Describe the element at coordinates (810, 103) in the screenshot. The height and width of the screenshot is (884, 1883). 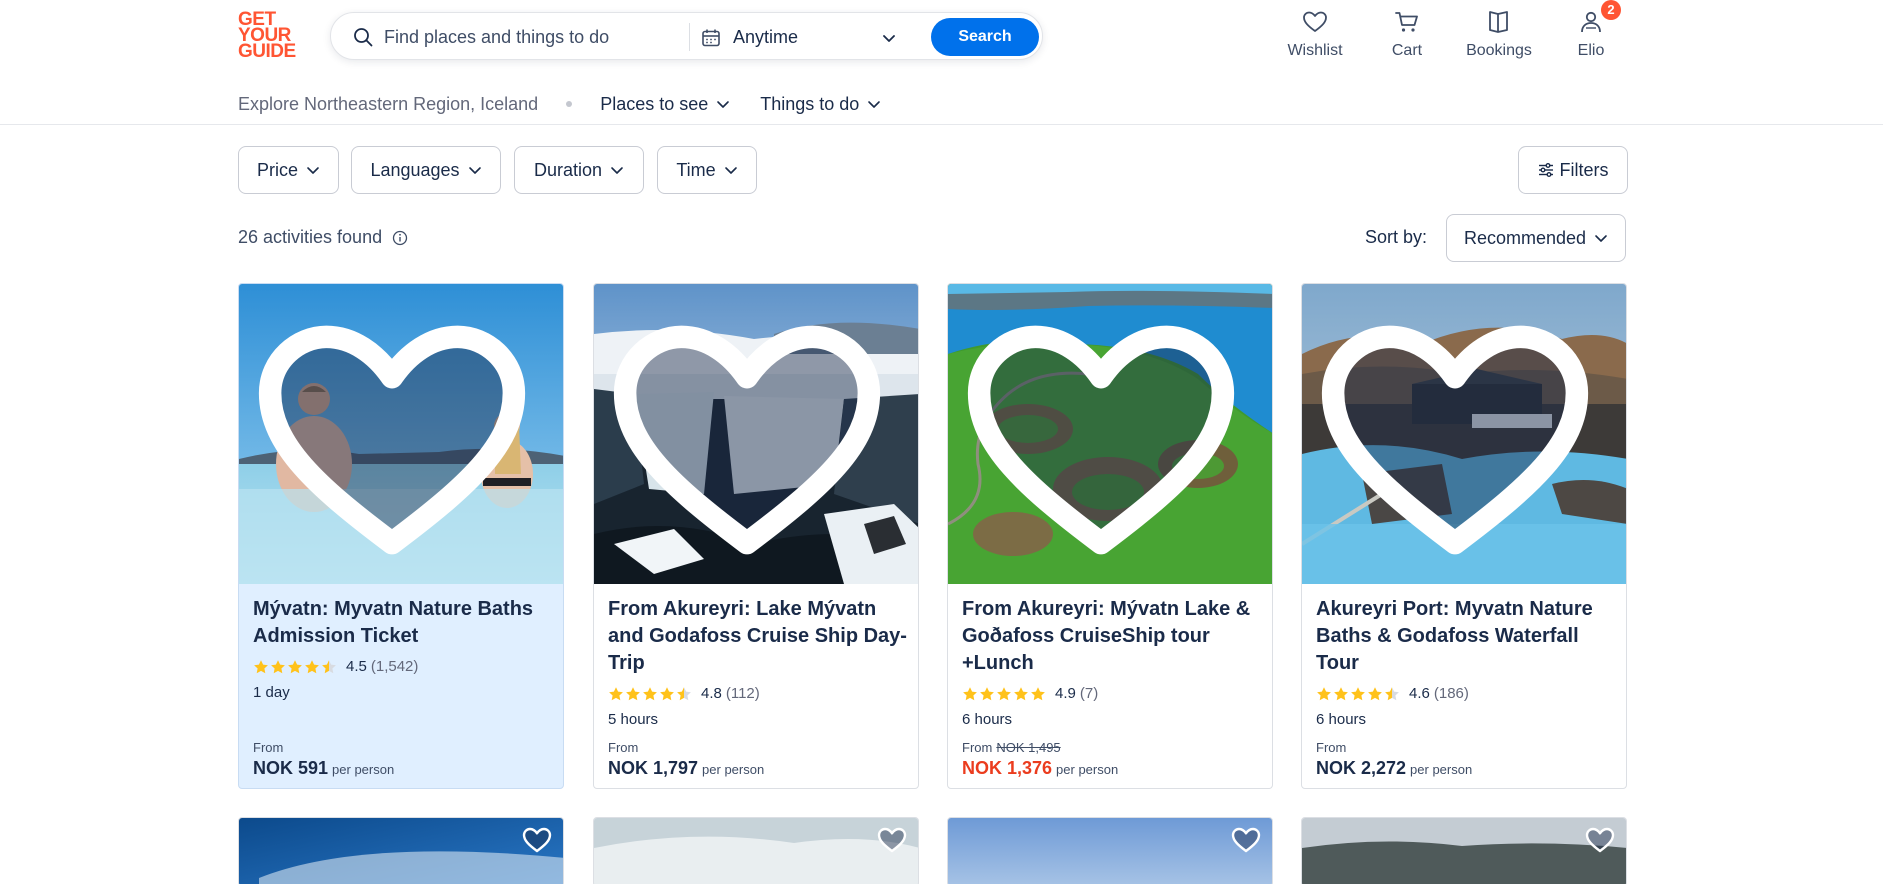
I see `things-to-do-label: Things to do` at that location.